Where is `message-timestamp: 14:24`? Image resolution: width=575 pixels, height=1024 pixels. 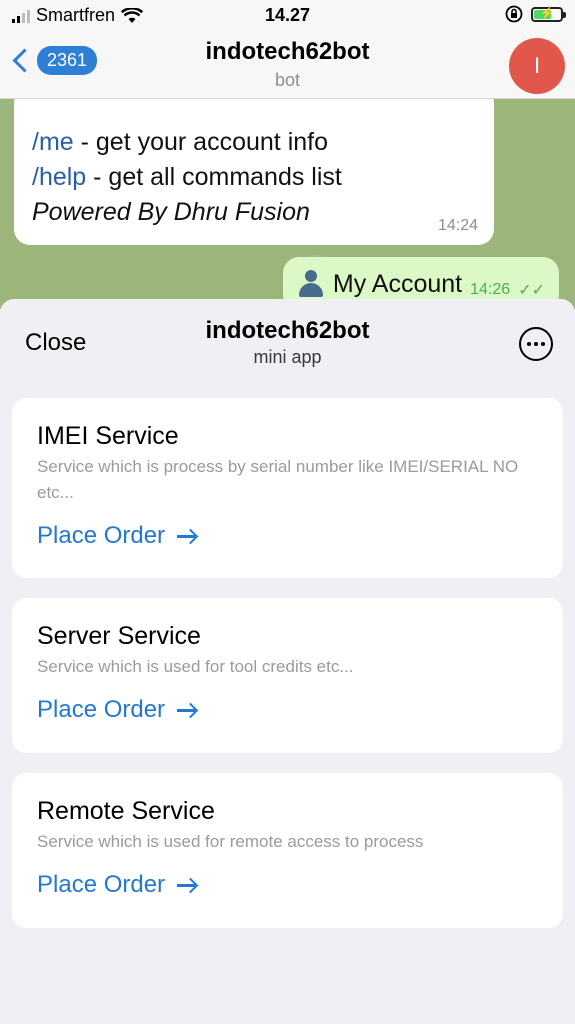
message-timestamp: 14:24 is located at coordinates (457, 225).